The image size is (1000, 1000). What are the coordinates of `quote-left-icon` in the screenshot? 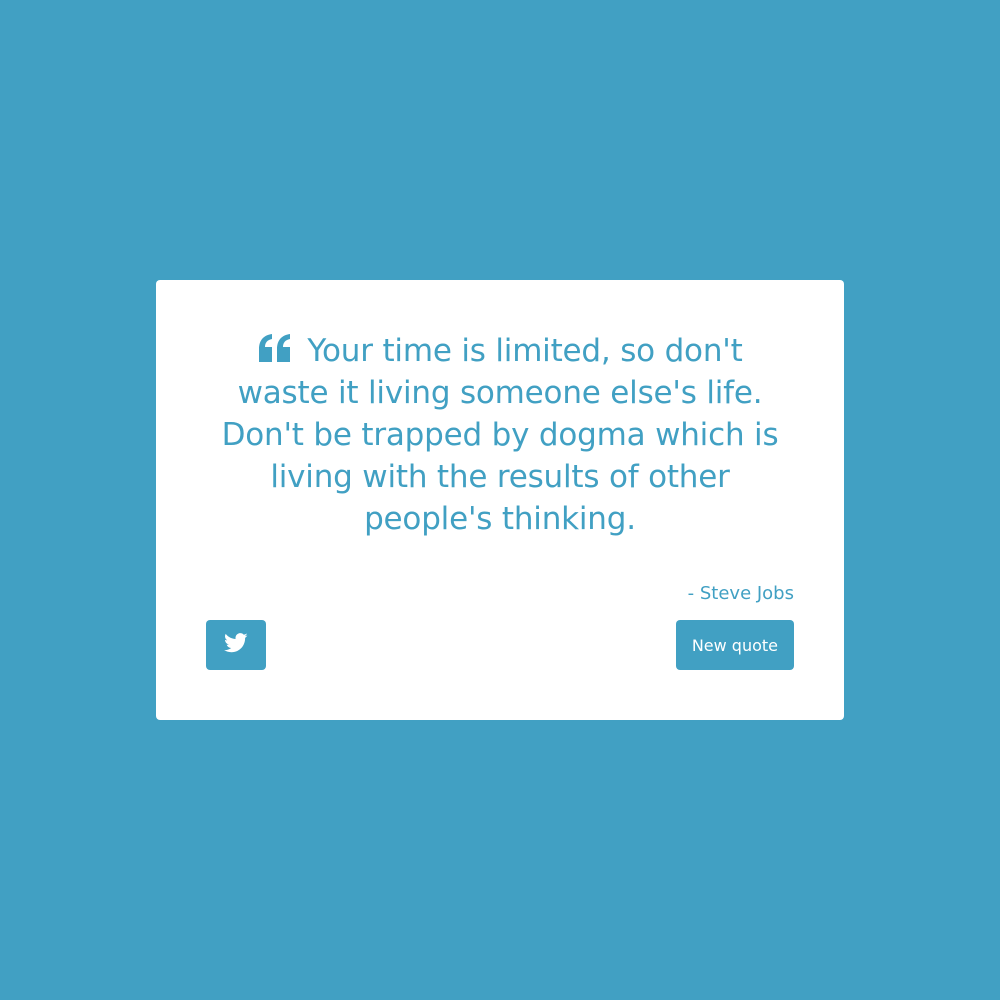 It's located at (275, 348).